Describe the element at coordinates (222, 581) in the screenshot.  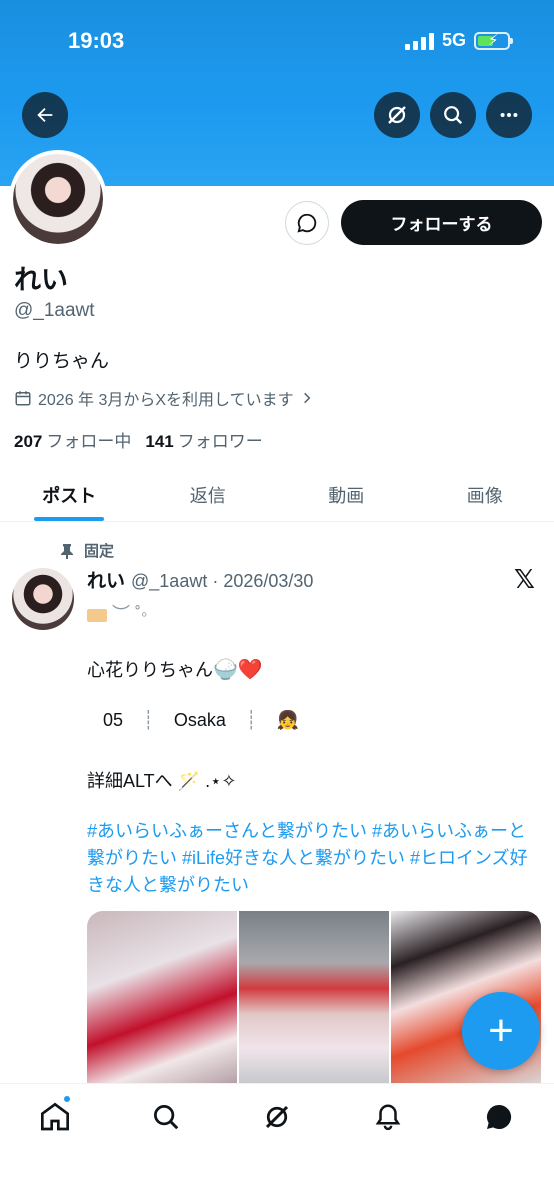
I see `post-meta: @_1aawt · 2026/03/30` at that location.